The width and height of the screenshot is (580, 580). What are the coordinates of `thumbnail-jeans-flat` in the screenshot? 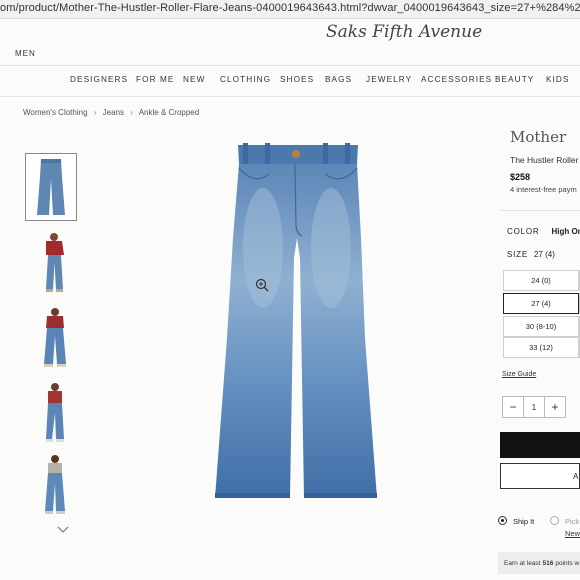 It's located at (51, 187).